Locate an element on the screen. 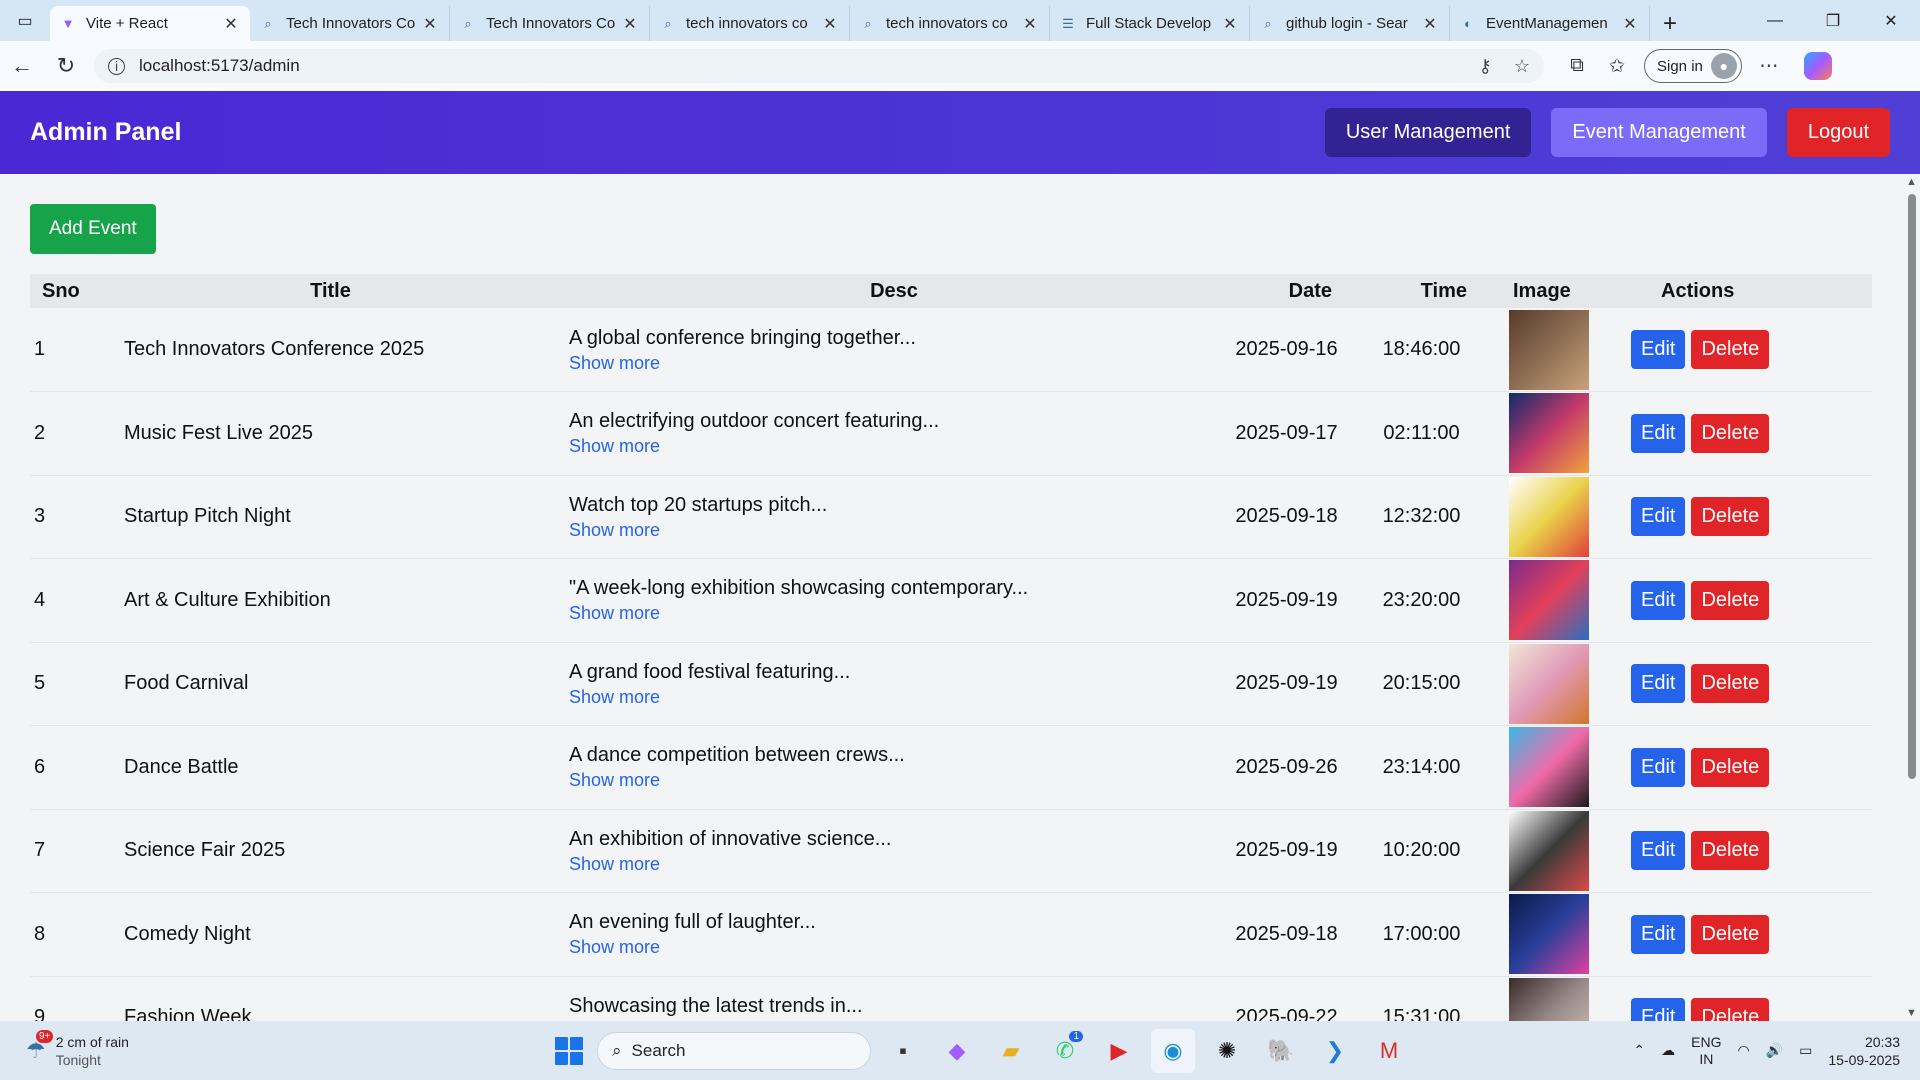 The width and height of the screenshot is (1920, 1080). browser-tab: ◐ EventManagemen ✕ is located at coordinates (1550, 23).